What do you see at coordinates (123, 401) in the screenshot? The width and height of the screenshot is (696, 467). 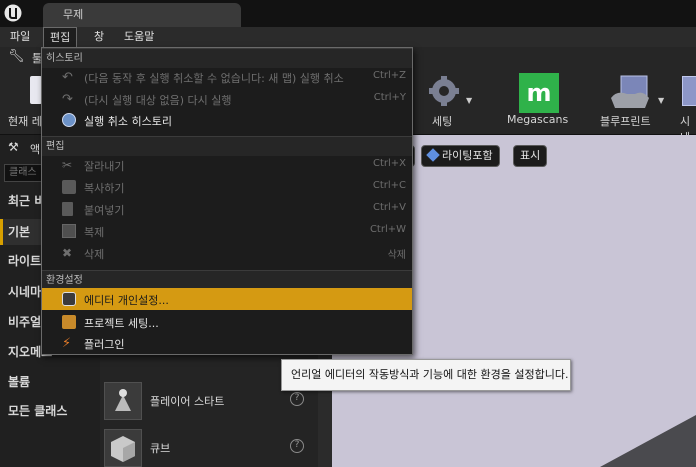 I see `player-start-icon` at bounding box center [123, 401].